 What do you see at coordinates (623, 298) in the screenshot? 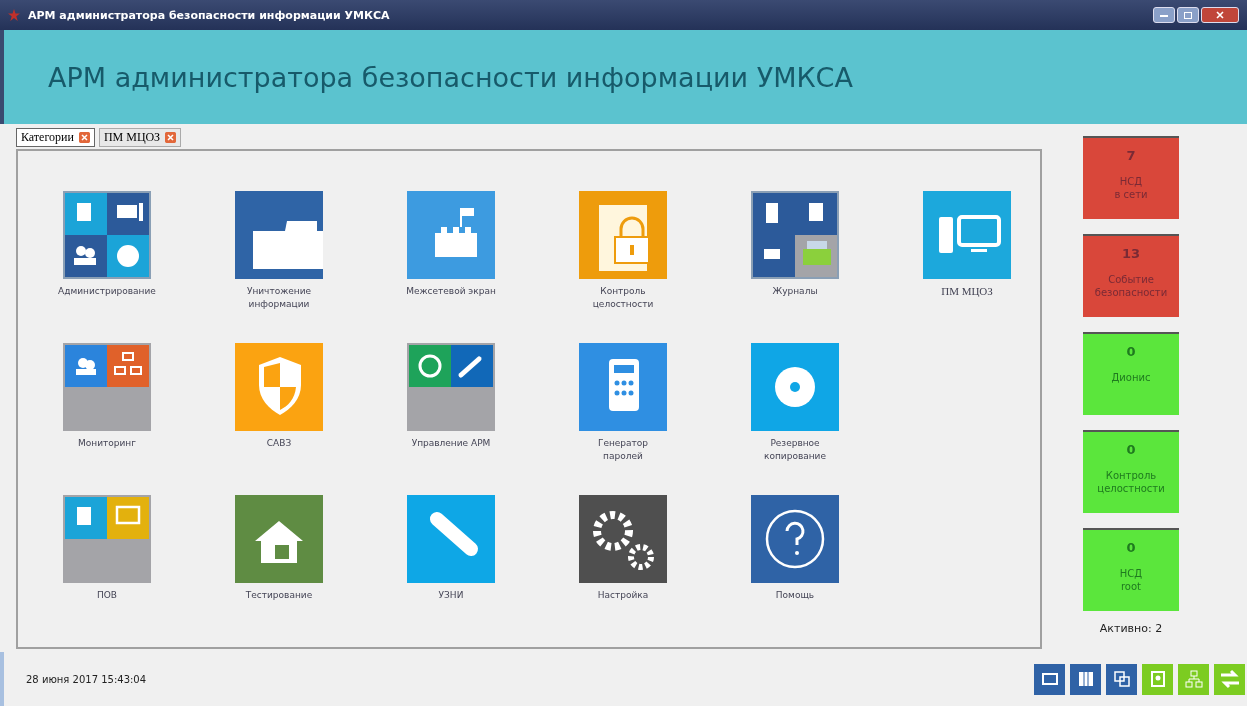
I see `tile-label: Контроль целостности` at bounding box center [623, 298].